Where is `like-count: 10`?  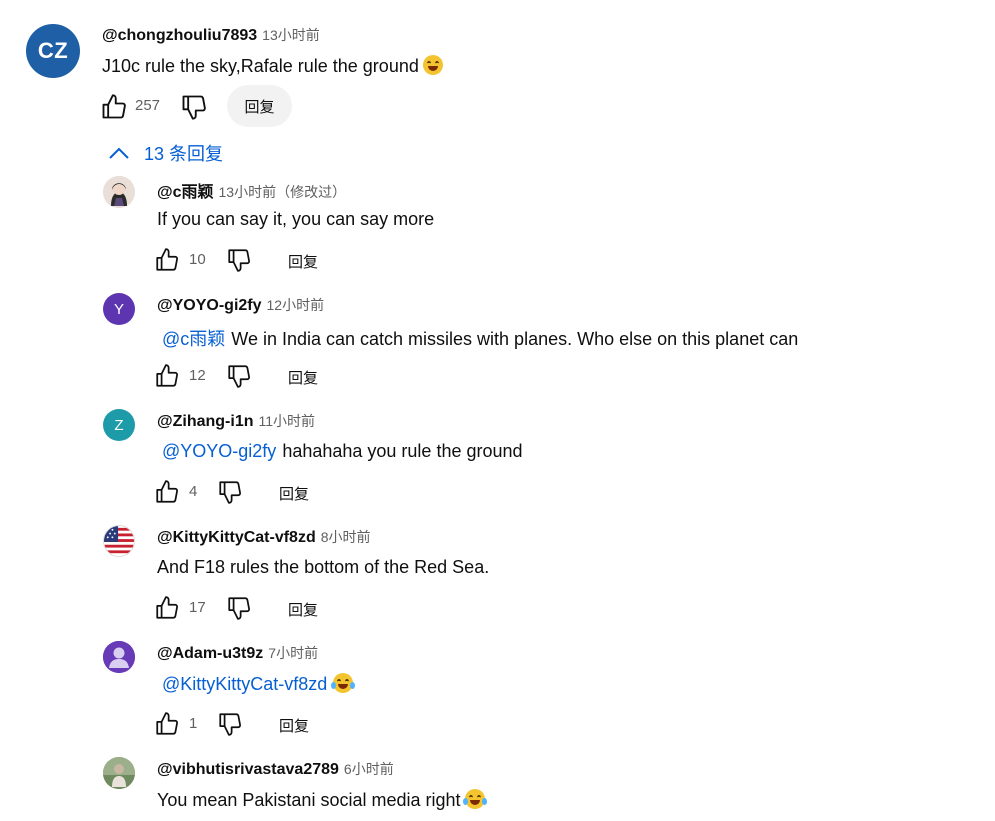
like-count: 10 is located at coordinates (197, 259).